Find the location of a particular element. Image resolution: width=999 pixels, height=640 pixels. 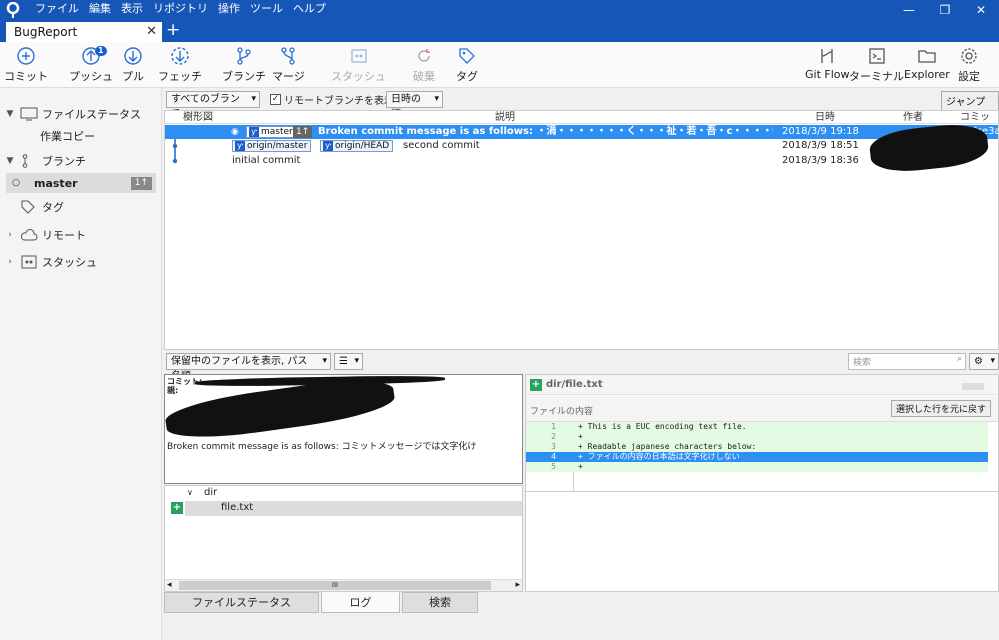

title-bar: ファイル 編集 表示 リポジトリ 操作 ツール ヘルプ — ❐ ✕ is located at coordinates (499, 10).